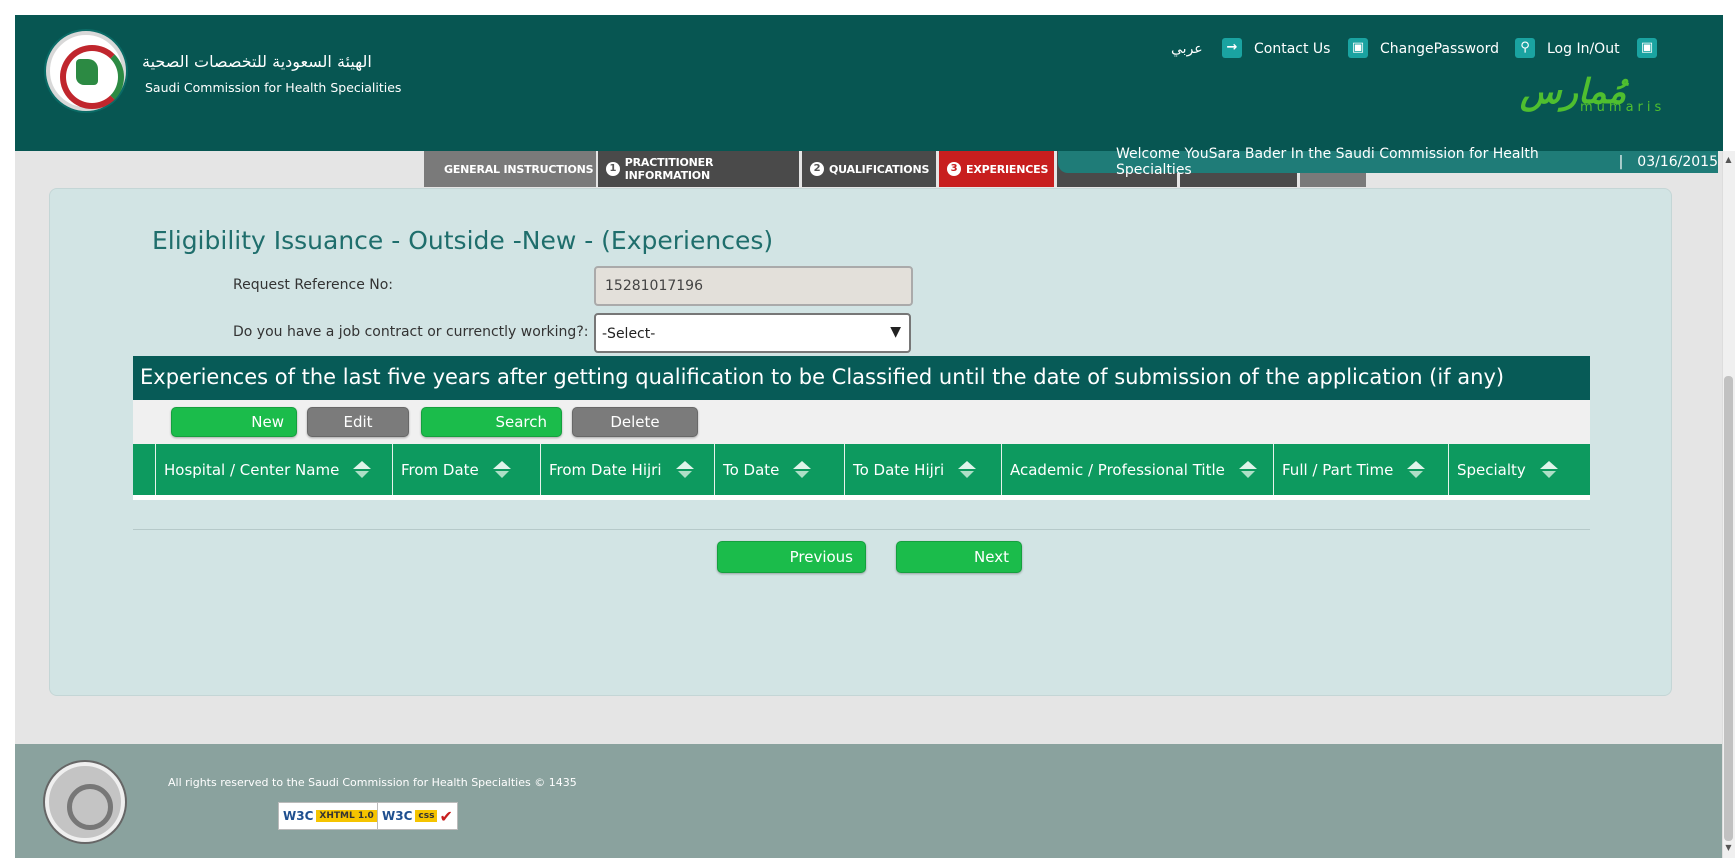  What do you see at coordinates (1525, 48) in the screenshot?
I see `key-icon: ⚲` at bounding box center [1525, 48].